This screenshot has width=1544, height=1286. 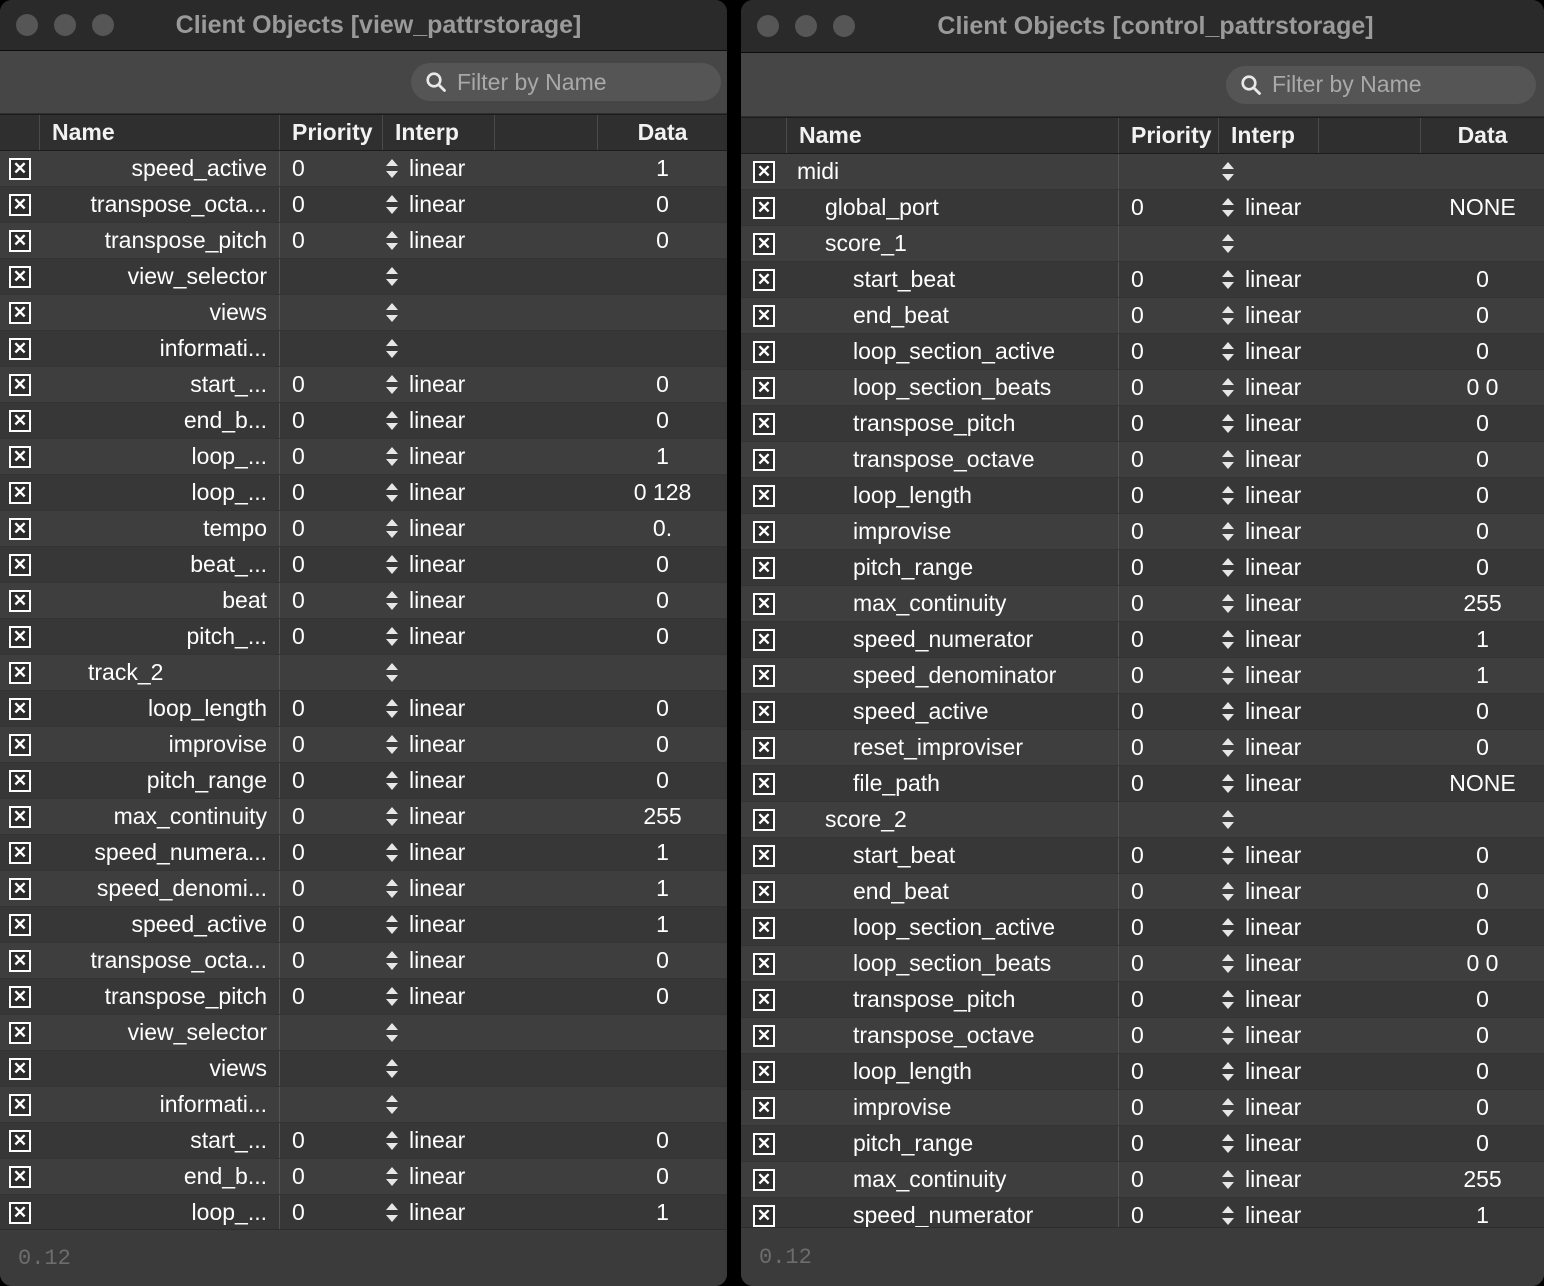 I want to click on row-name-cell: pitch_range, so click(x=953, y=1143).